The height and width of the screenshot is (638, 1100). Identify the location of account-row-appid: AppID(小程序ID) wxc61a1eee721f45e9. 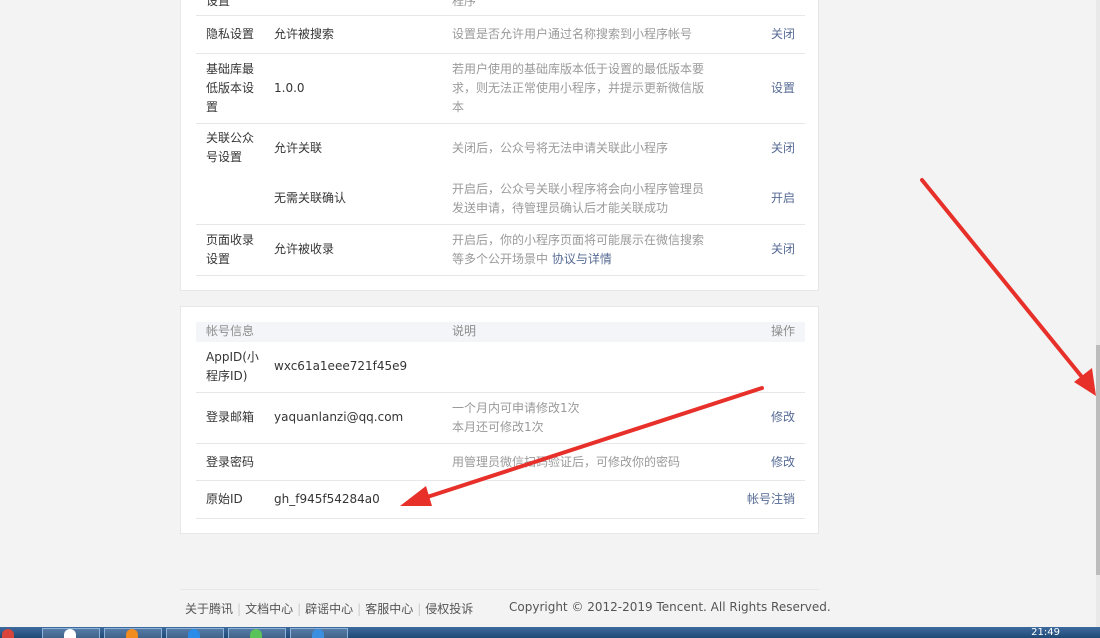
(500, 367).